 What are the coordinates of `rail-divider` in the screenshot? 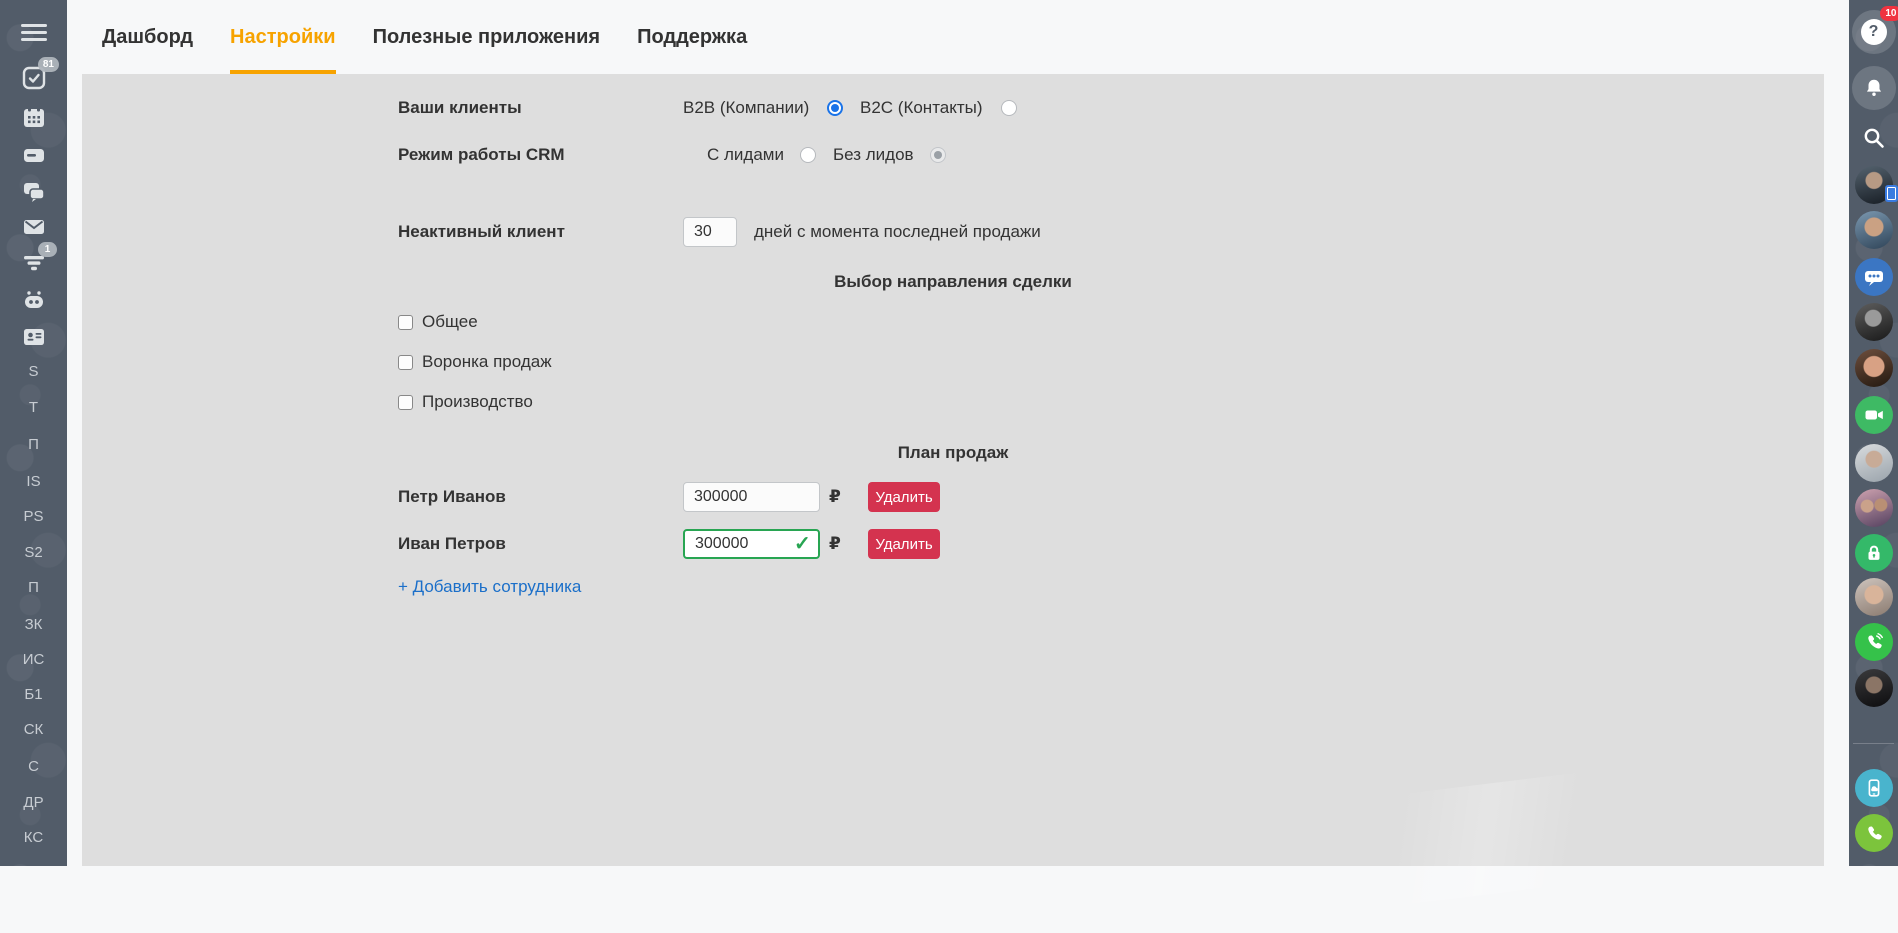 It's located at (1873, 743).